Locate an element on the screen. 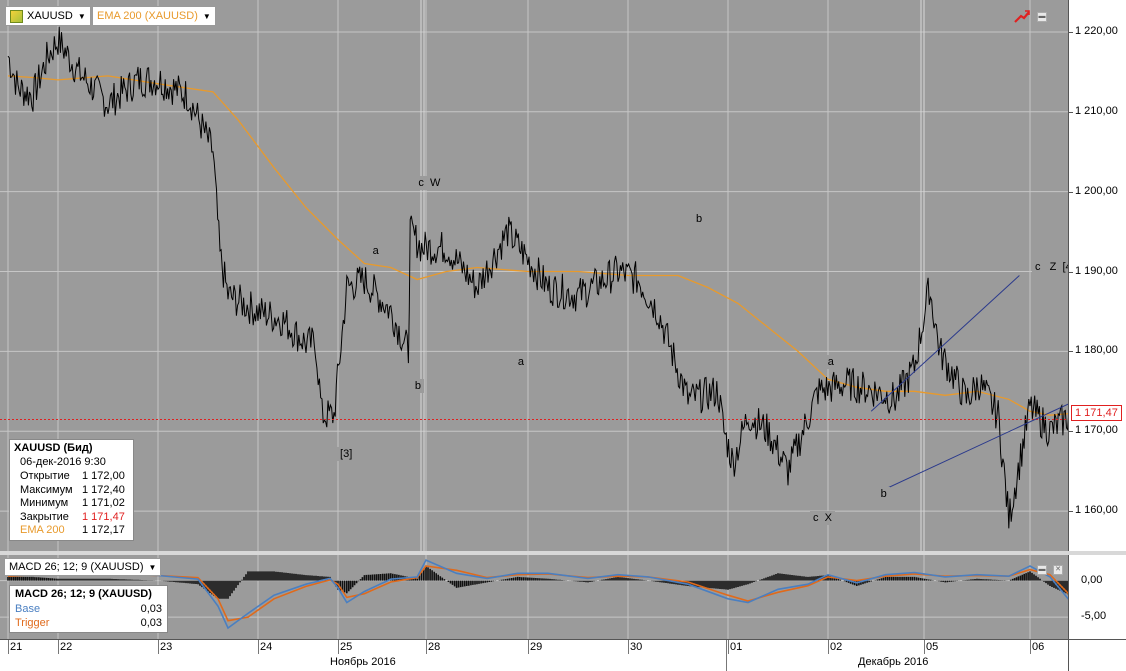 Image resolution: width=1126 pixels, height=671 pixels. trendline is located at coordinates (945, 343).